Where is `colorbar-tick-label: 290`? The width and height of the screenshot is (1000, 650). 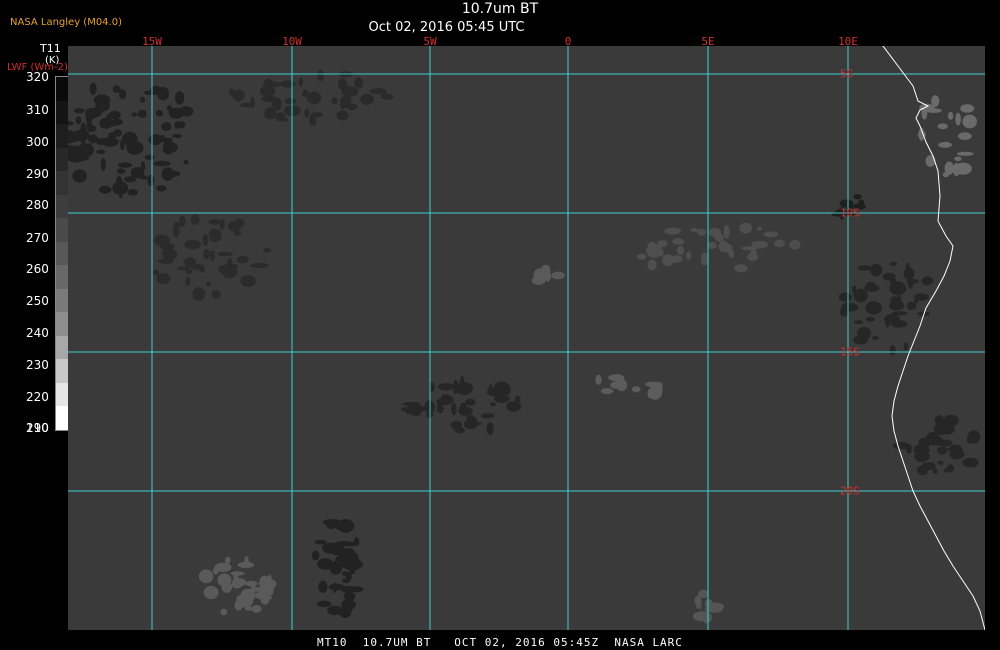
colorbar-tick-label: 290 is located at coordinates (37, 174).